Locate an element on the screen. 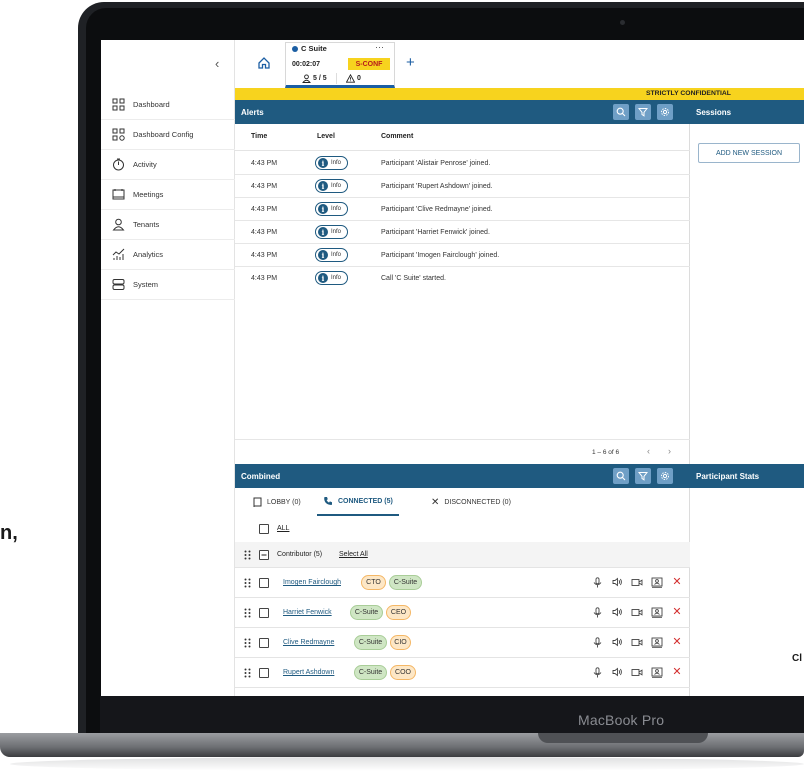 The image size is (804, 775). sidebar-item-meetings: Meetings is located at coordinates (168, 195).